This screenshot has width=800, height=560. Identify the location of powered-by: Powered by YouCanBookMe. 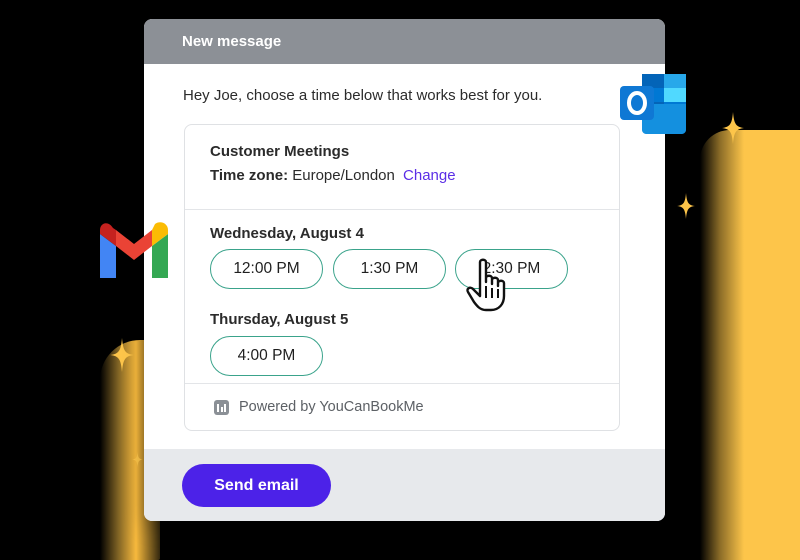
(319, 407).